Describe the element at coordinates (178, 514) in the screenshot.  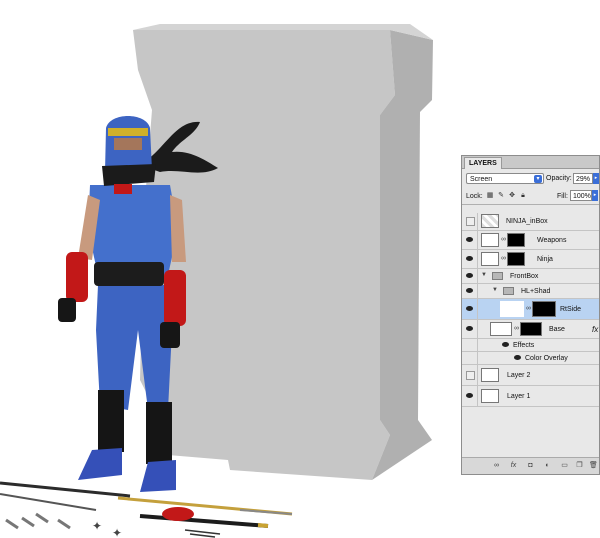
I see `red-cord` at that location.